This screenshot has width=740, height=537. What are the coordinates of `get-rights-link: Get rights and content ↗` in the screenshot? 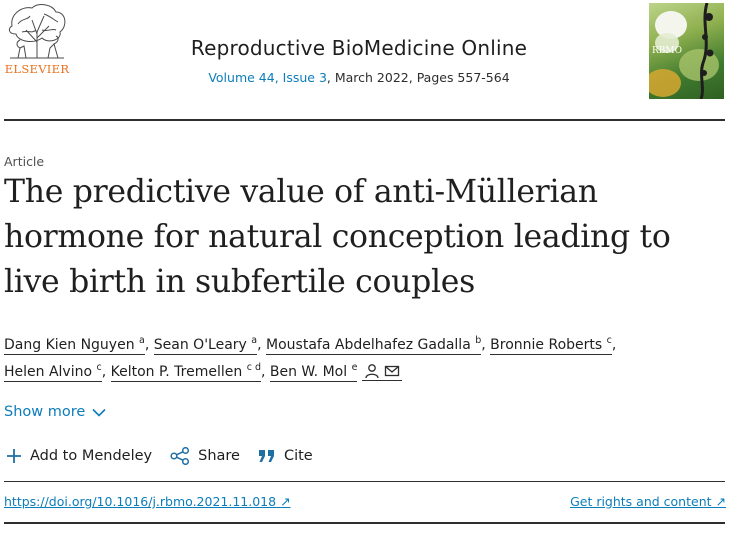 It's located at (648, 501).